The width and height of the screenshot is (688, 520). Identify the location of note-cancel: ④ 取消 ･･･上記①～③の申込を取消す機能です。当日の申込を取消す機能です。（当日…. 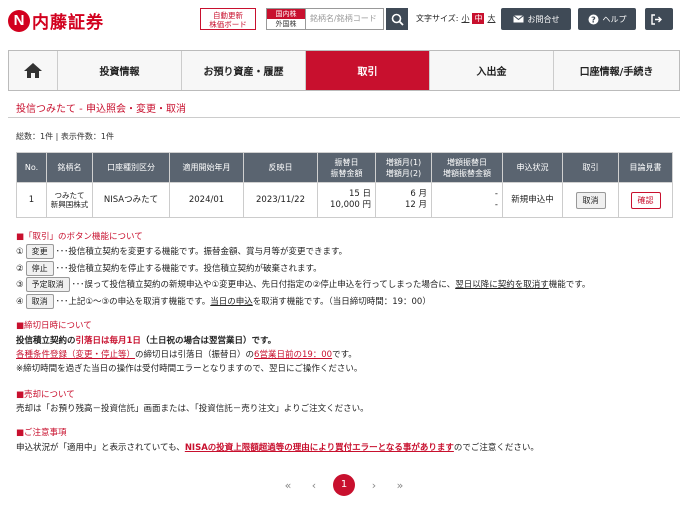
(223, 301).